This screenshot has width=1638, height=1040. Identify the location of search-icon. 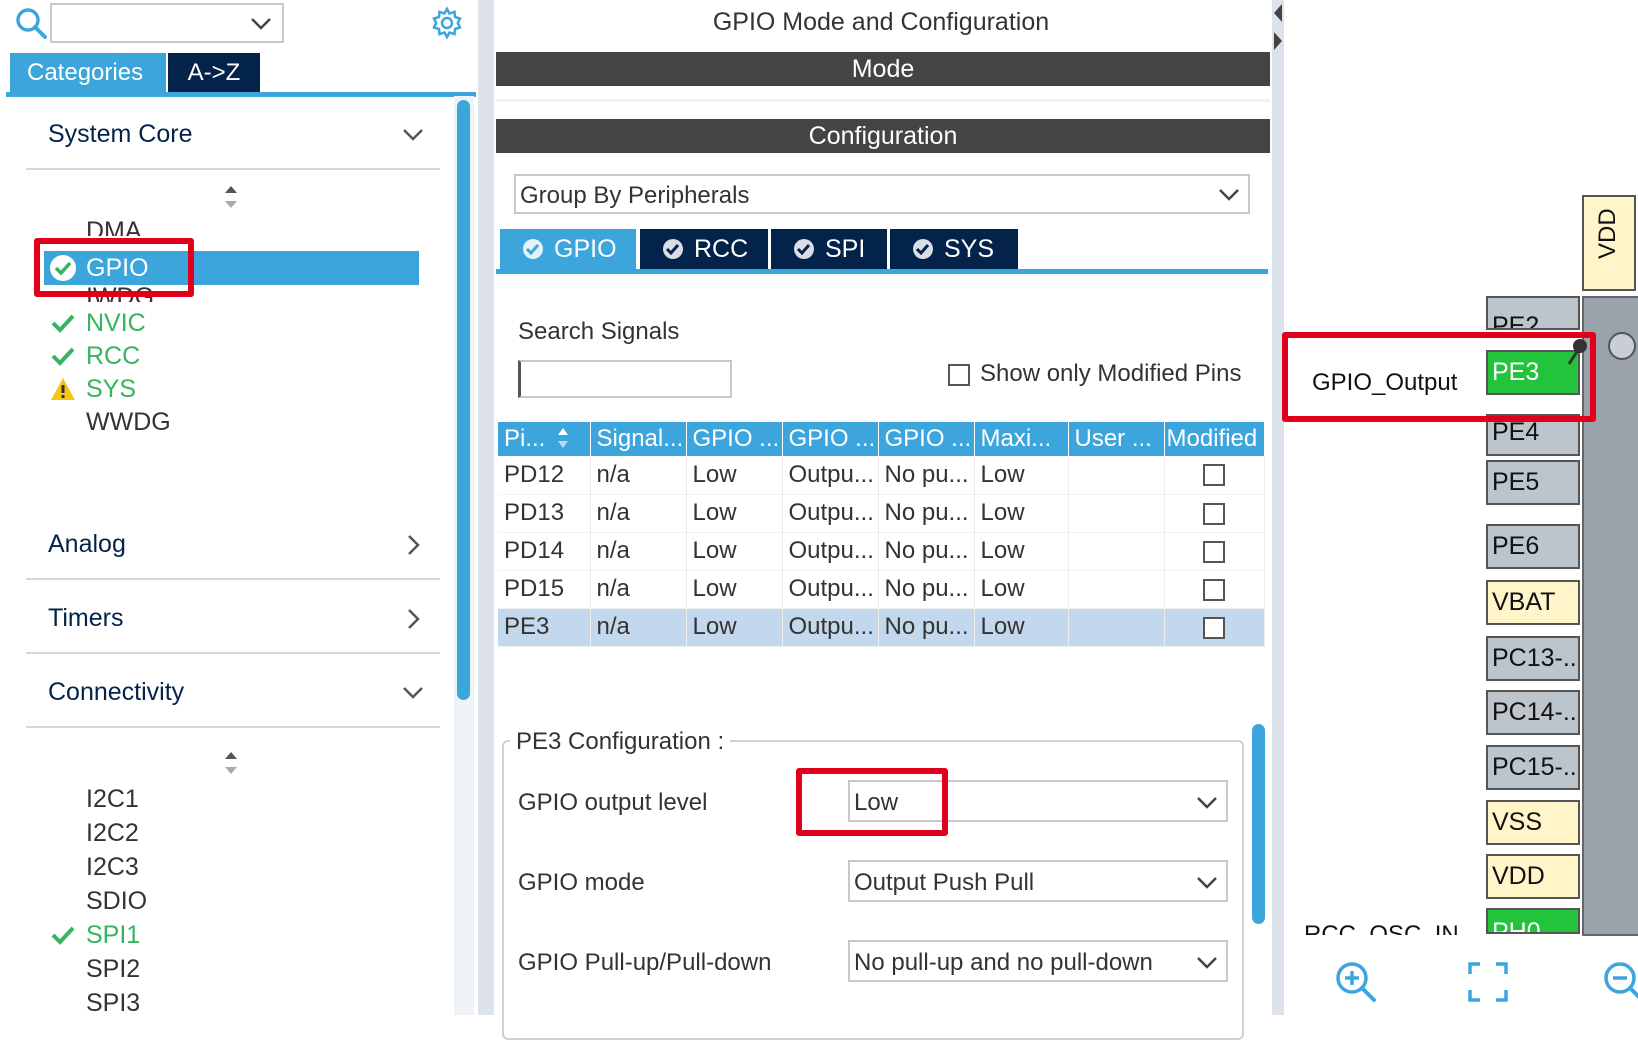
(31, 23).